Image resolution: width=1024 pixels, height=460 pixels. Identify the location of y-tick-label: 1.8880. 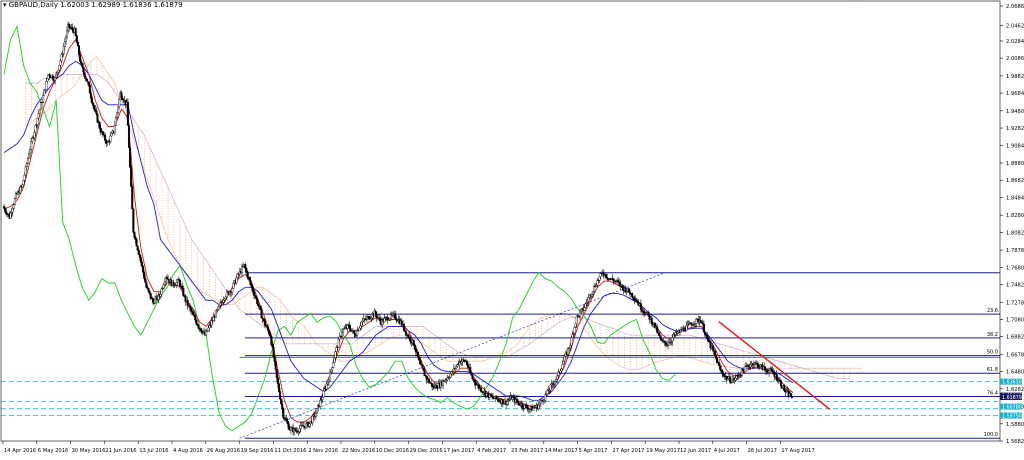
(1015, 164).